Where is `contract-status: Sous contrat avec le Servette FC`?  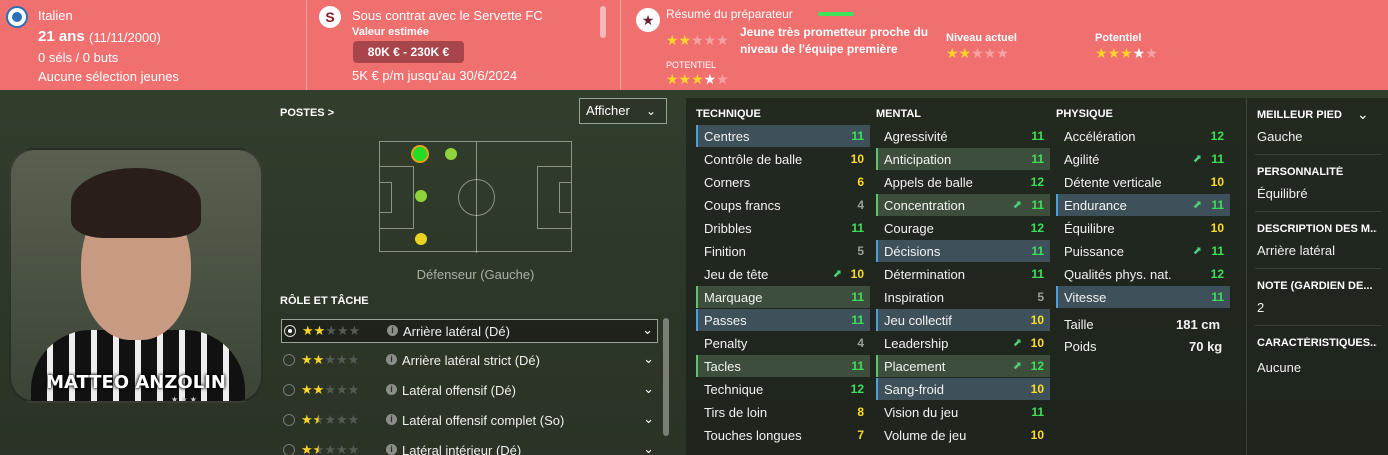 contract-status: Sous contrat avec le Servette FC is located at coordinates (447, 15).